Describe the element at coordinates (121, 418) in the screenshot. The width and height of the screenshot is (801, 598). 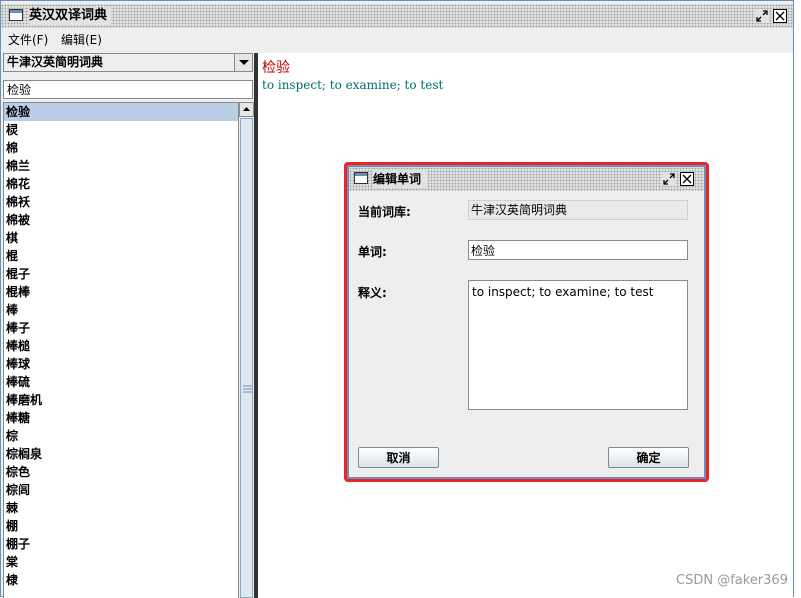
I see `list-item: 棒糖` at that location.